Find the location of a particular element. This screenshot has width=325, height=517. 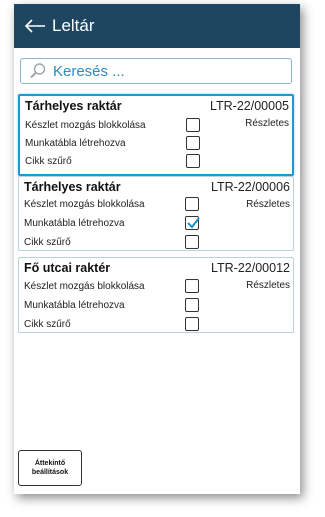

card-title: Fő utcai raktér is located at coordinates (67, 268).